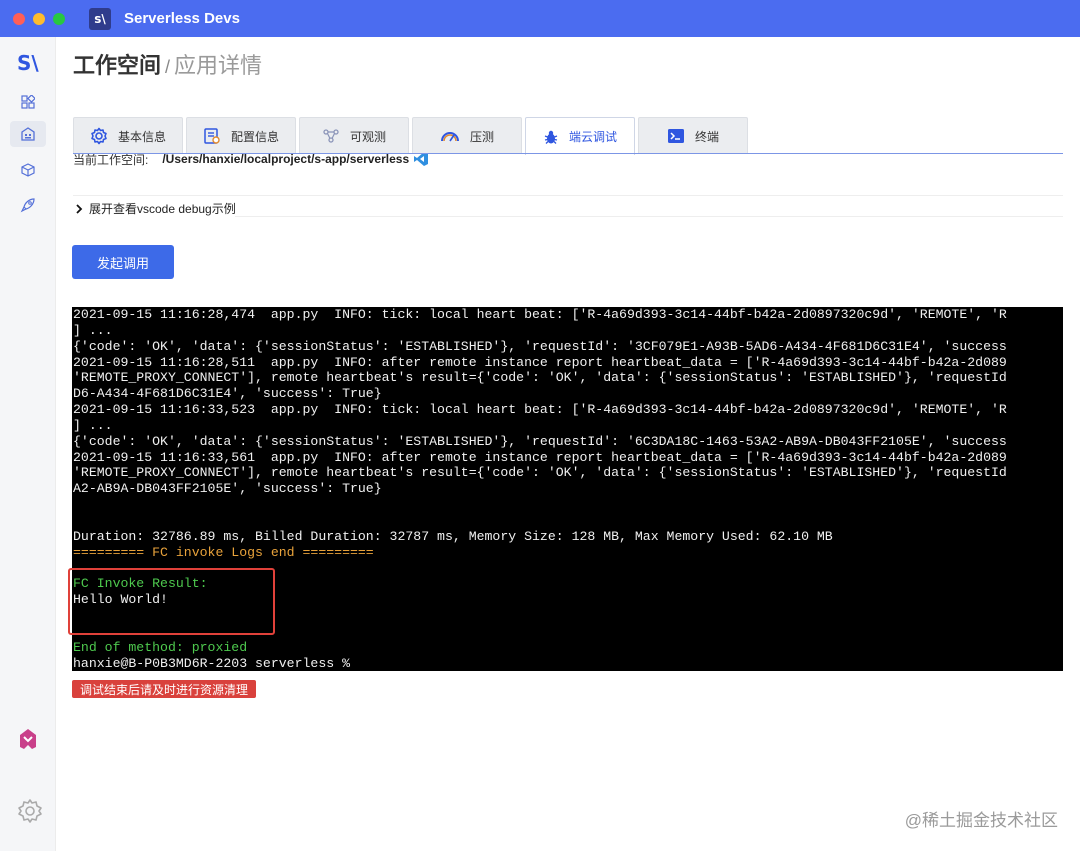  I want to click on vscode-debug-expander: 展开查看vscode debug示例, so click(154, 208).